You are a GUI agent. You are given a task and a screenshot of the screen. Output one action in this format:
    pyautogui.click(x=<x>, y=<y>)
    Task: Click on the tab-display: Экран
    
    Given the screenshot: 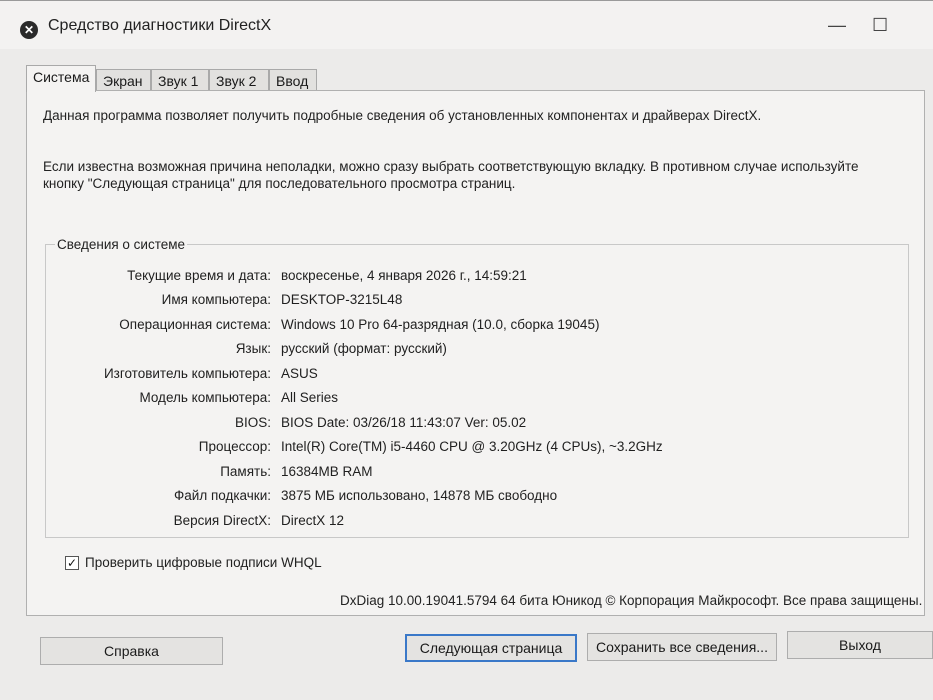 What is the action you would take?
    pyautogui.click(x=123, y=80)
    